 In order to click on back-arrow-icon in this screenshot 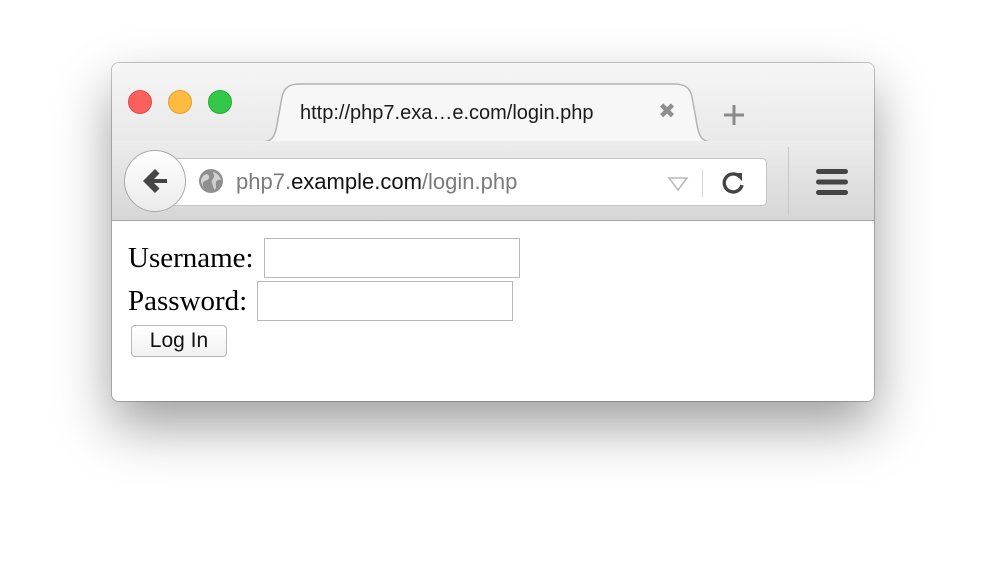, I will do `click(155, 181)`.